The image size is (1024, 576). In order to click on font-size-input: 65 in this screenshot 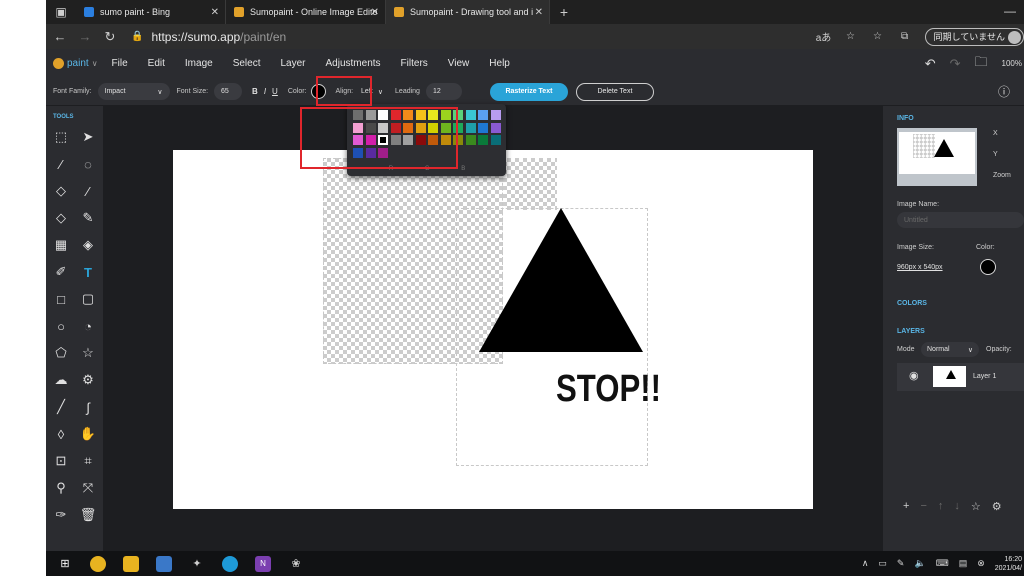, I will do `click(228, 91)`.